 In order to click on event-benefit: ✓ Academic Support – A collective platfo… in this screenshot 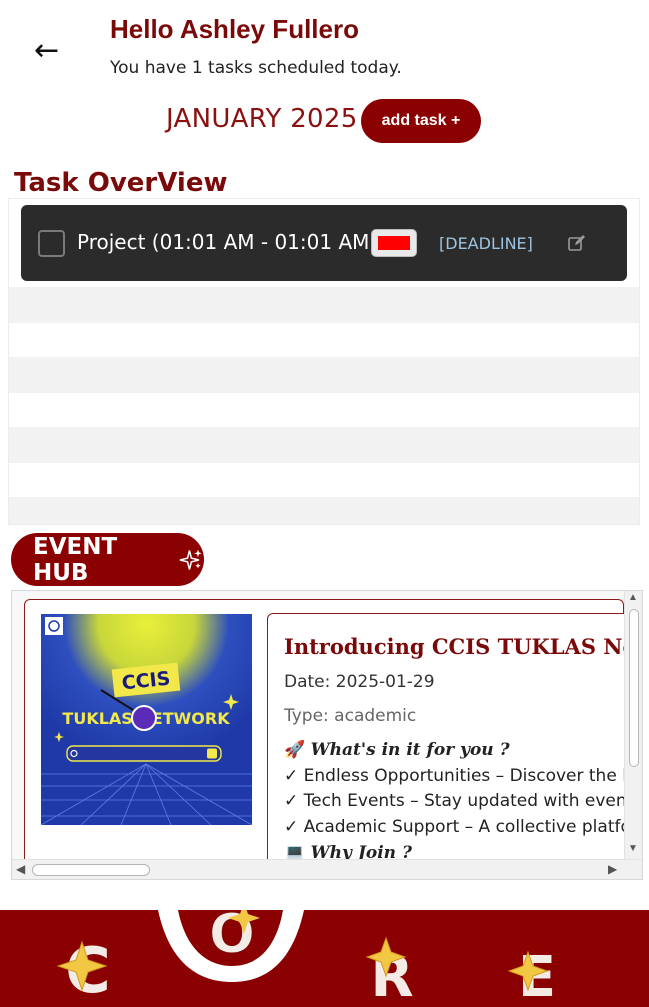, I will do `click(461, 827)`.